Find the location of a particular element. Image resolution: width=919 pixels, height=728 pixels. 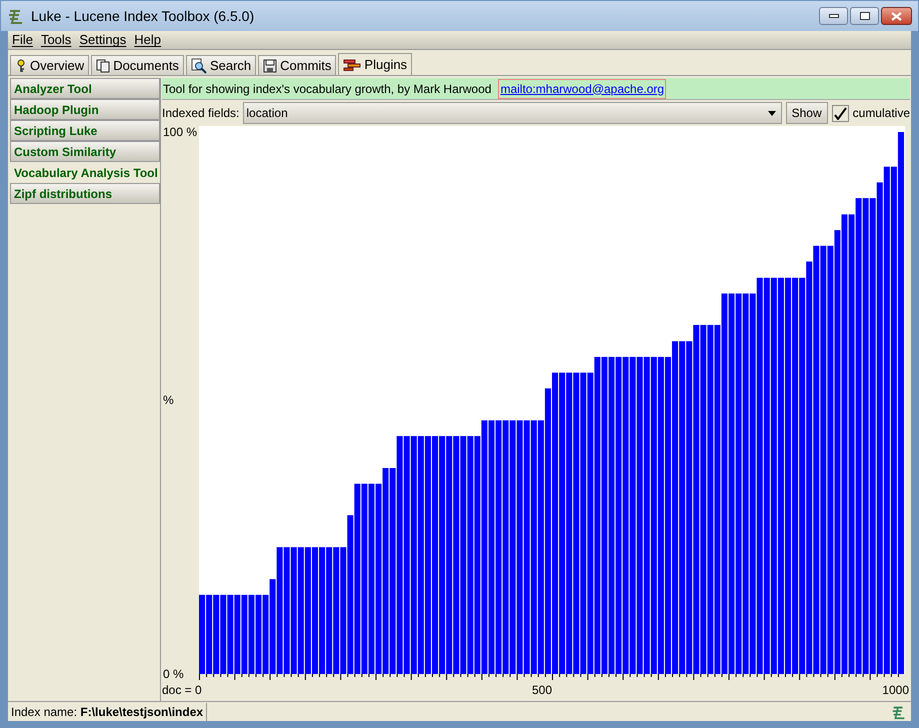

close-button is located at coordinates (896, 16).